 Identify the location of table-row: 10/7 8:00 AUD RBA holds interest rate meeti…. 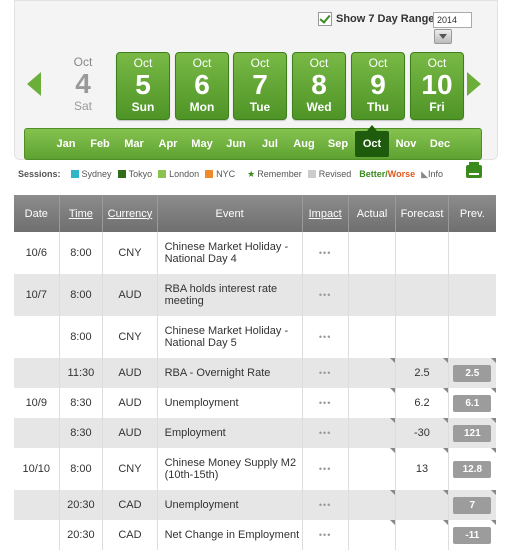
(255, 295).